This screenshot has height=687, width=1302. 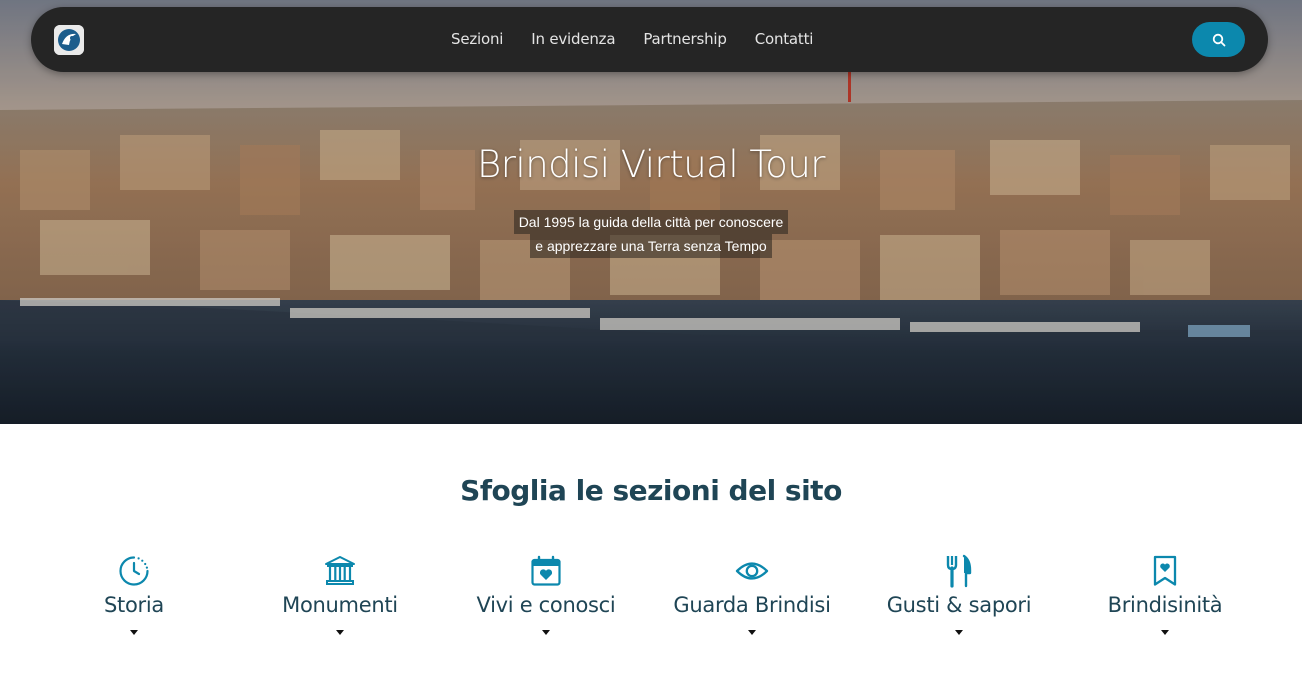 I want to click on hero-title: Brindisi Virtual Tour, so click(x=651, y=164).